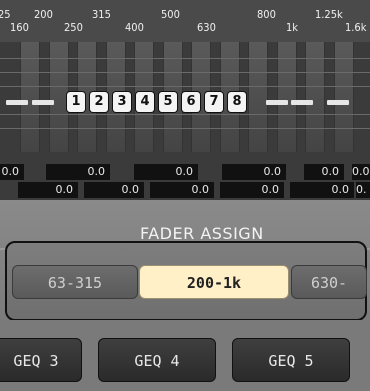 The width and height of the screenshot is (370, 391). I want to click on fader-number-row: 1 2 3 4 5 6 7 8, so click(185, 104).